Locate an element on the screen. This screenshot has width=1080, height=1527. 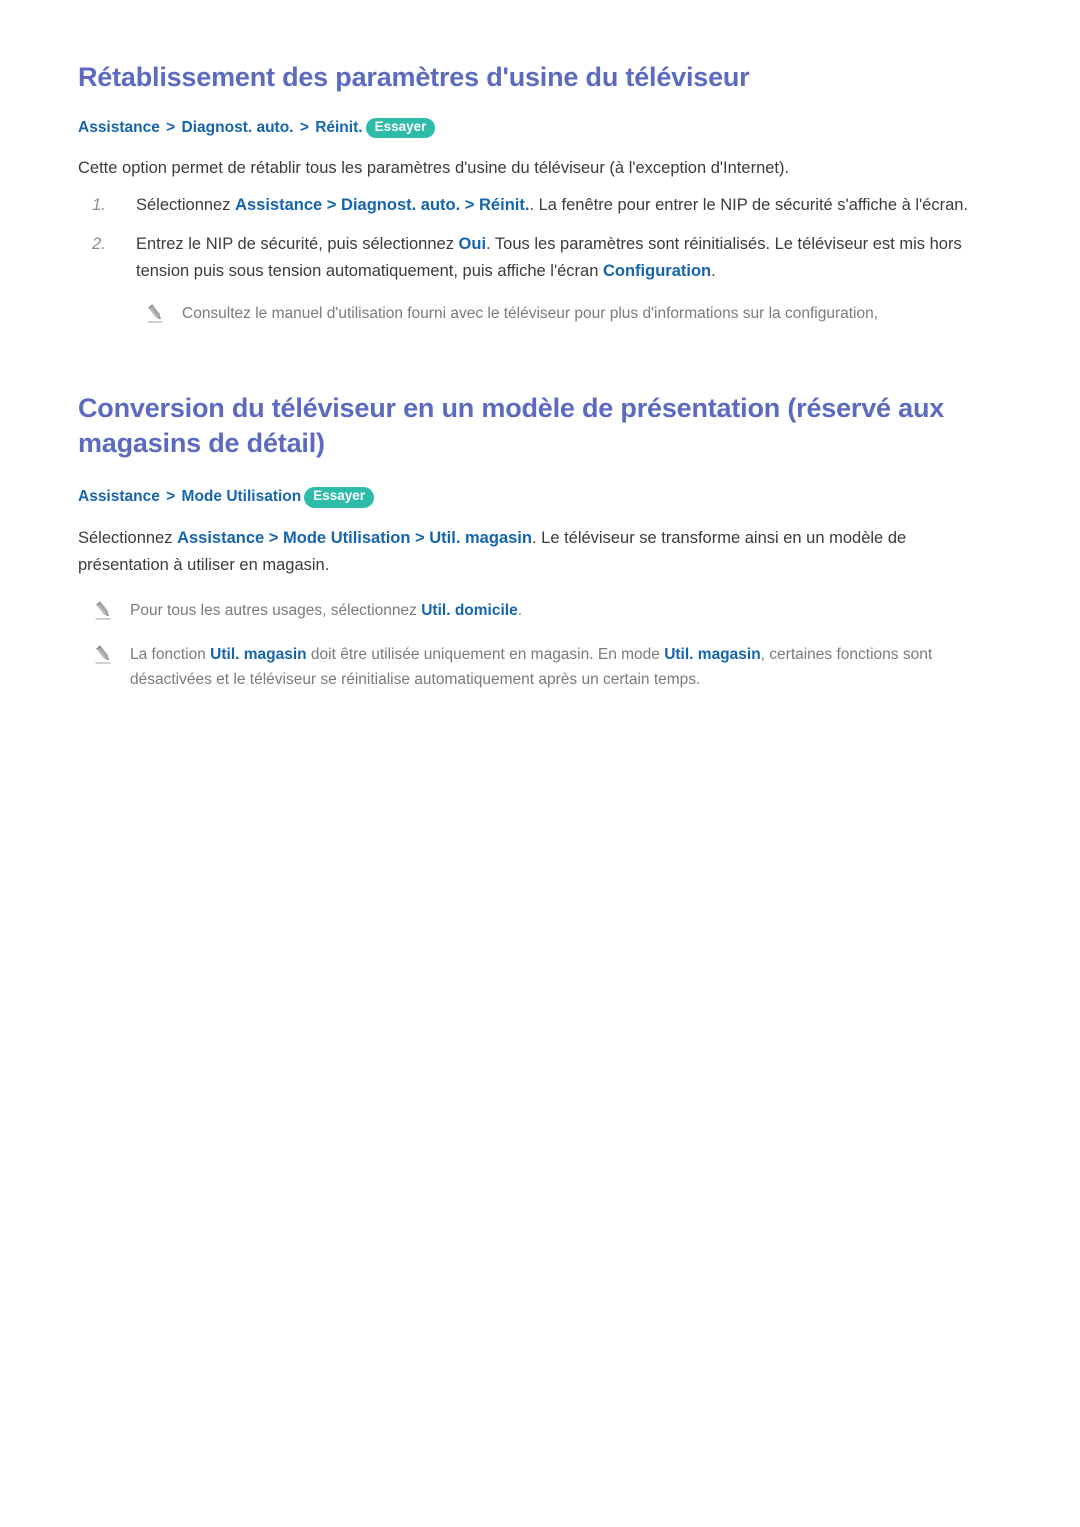
menu-path-reinit: Réinit. is located at coordinates (504, 205).